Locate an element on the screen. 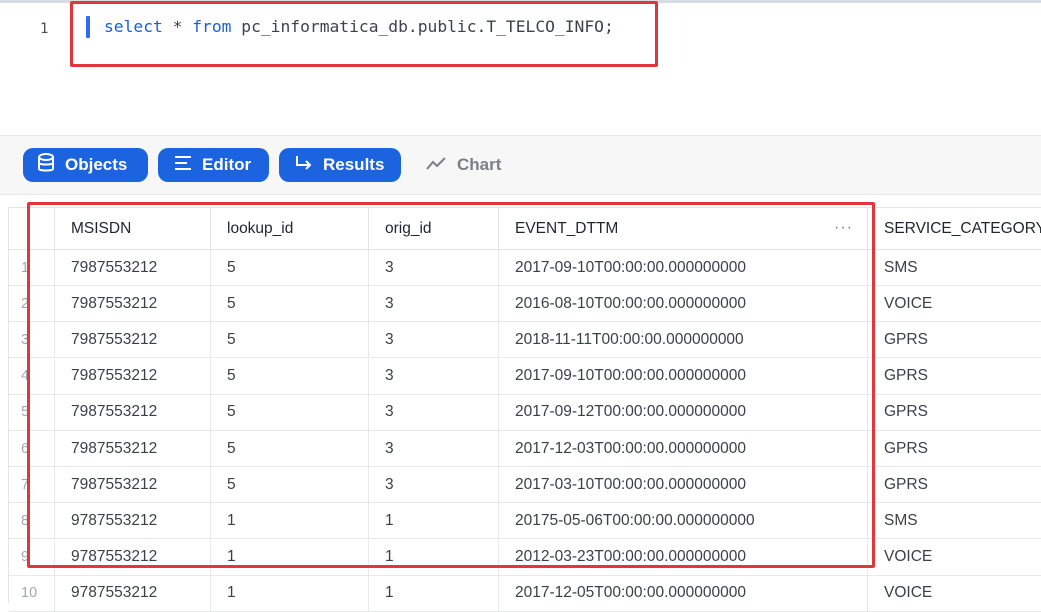 Image resolution: width=1041 pixels, height=612 pixels. column-header: SERVICE_CATEGORY is located at coordinates (954, 229).